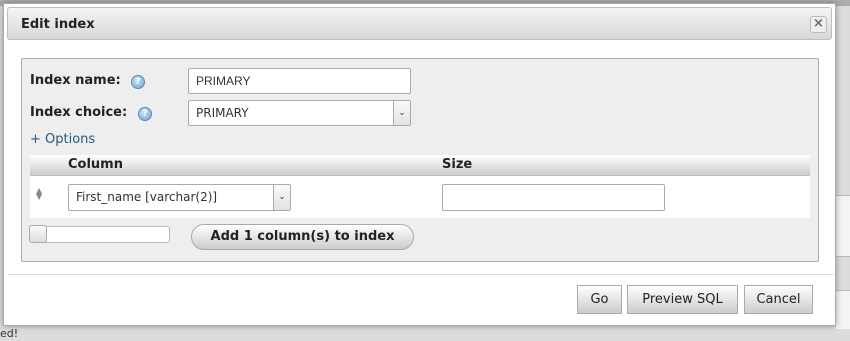 The height and width of the screenshot is (341, 850). Describe the element at coordinates (299, 113) in the screenshot. I see `index-choice-select: PRIMARY ⌄` at that location.